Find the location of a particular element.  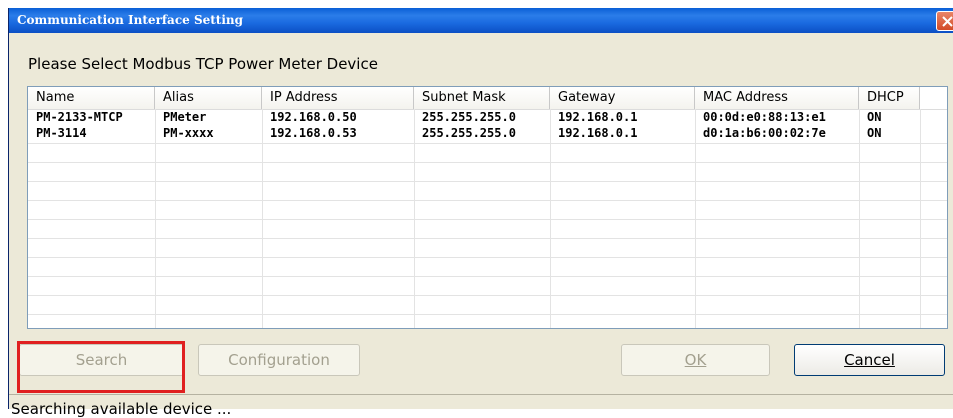

close-button is located at coordinates (944, 21).